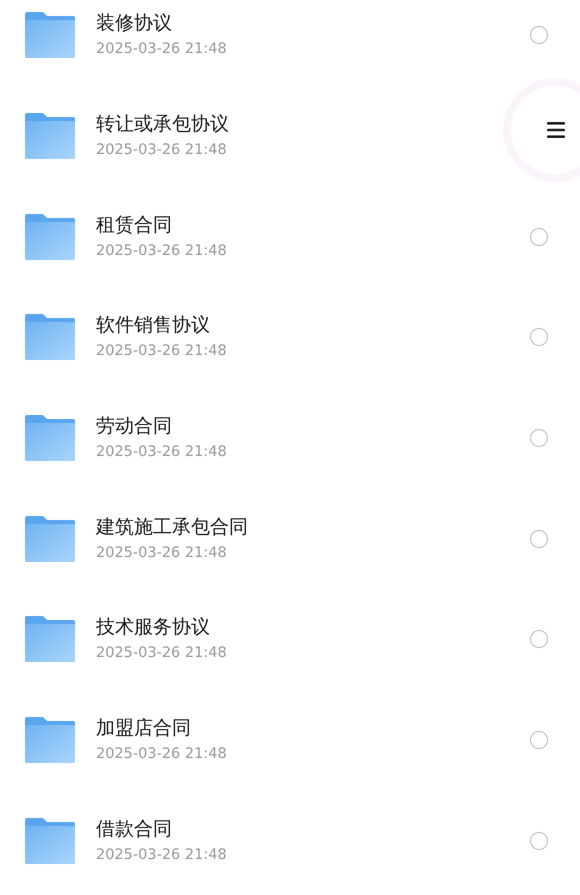 The image size is (580, 895). Describe the element at coordinates (143, 728) in the screenshot. I see `folder-name: 加盟店合同` at that location.